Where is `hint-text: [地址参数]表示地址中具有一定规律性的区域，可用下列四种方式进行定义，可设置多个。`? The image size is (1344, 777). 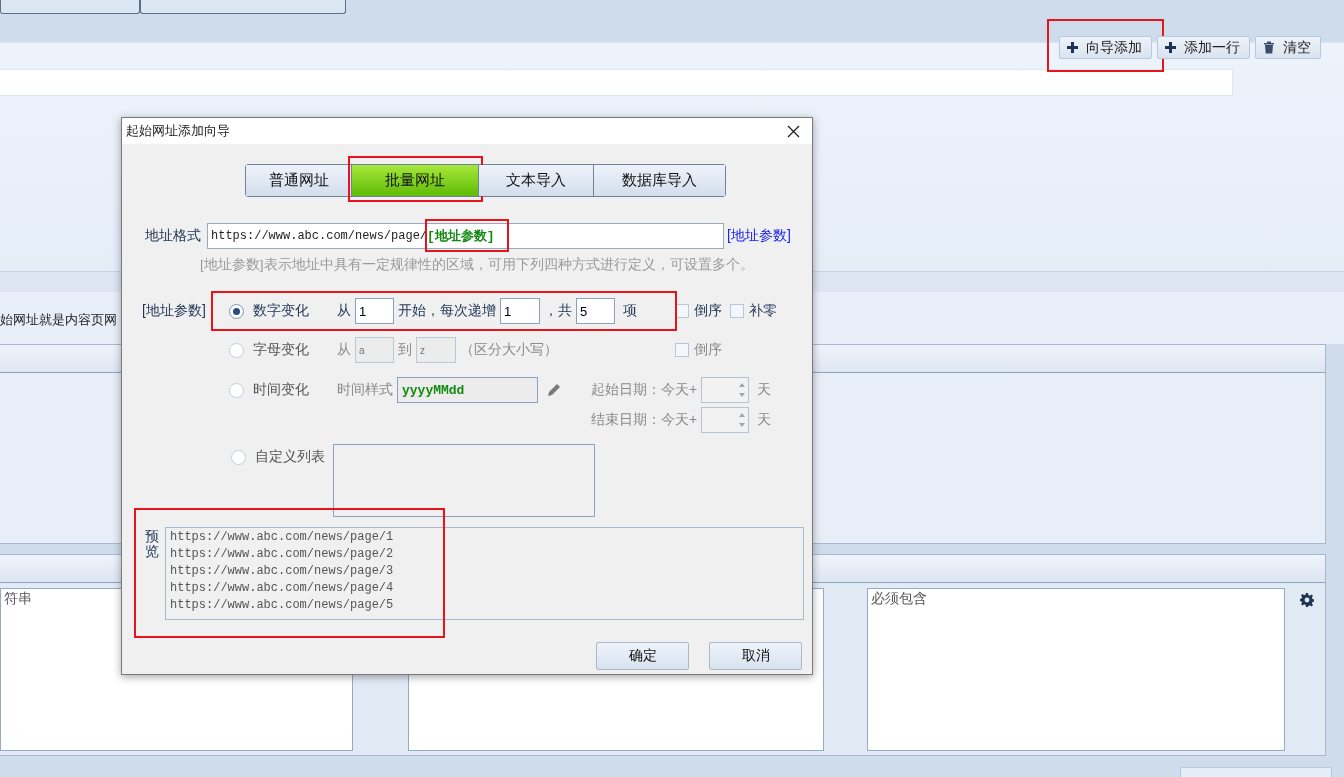 hint-text: [地址参数]表示地址中具有一定规律性的区域，可用下列四种方式进行定义，可设置多个。 is located at coordinates (477, 265).